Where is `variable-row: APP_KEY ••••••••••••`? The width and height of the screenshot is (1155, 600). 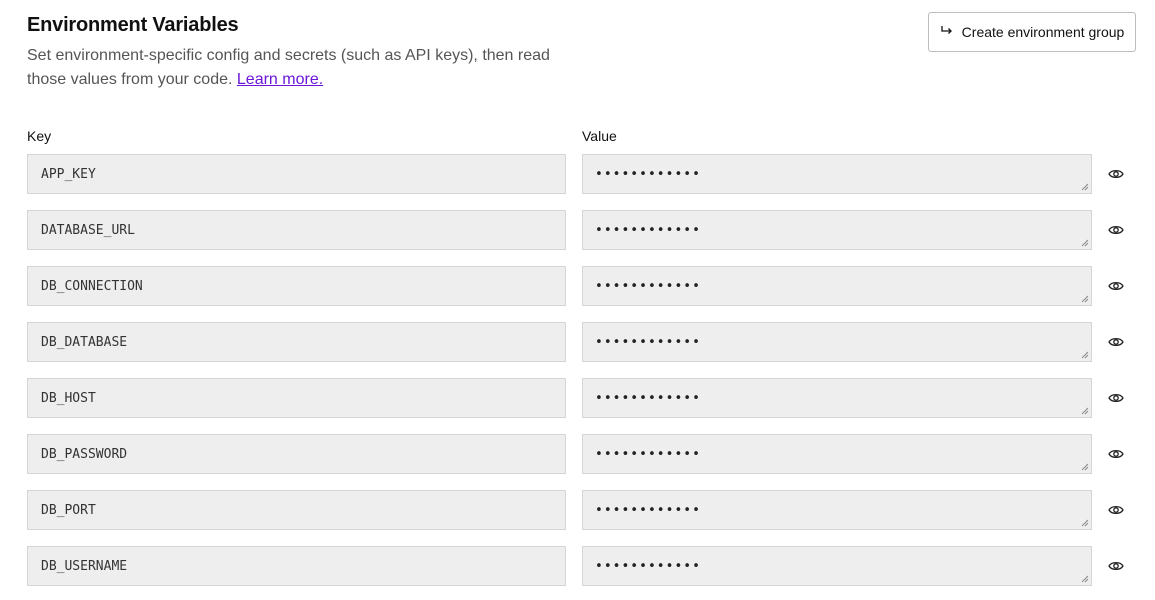
variable-row: APP_KEY •••••••••••• is located at coordinates (582, 174).